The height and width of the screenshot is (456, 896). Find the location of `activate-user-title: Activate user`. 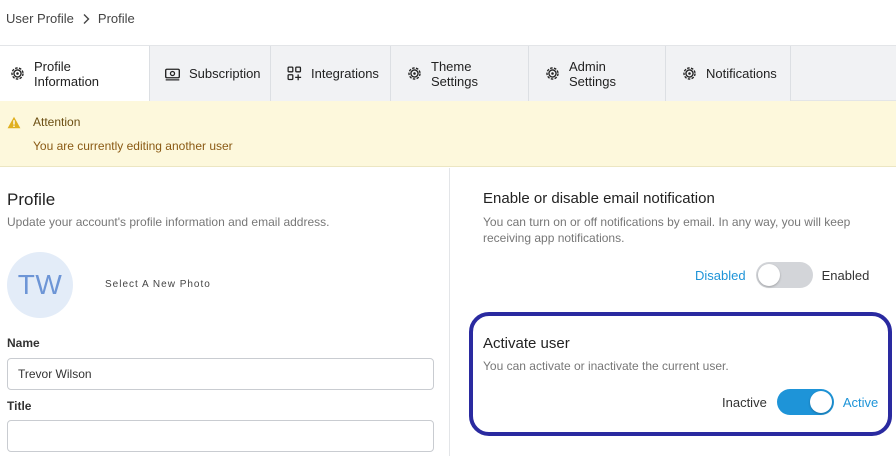

activate-user-title: Activate user is located at coordinates (526, 343).